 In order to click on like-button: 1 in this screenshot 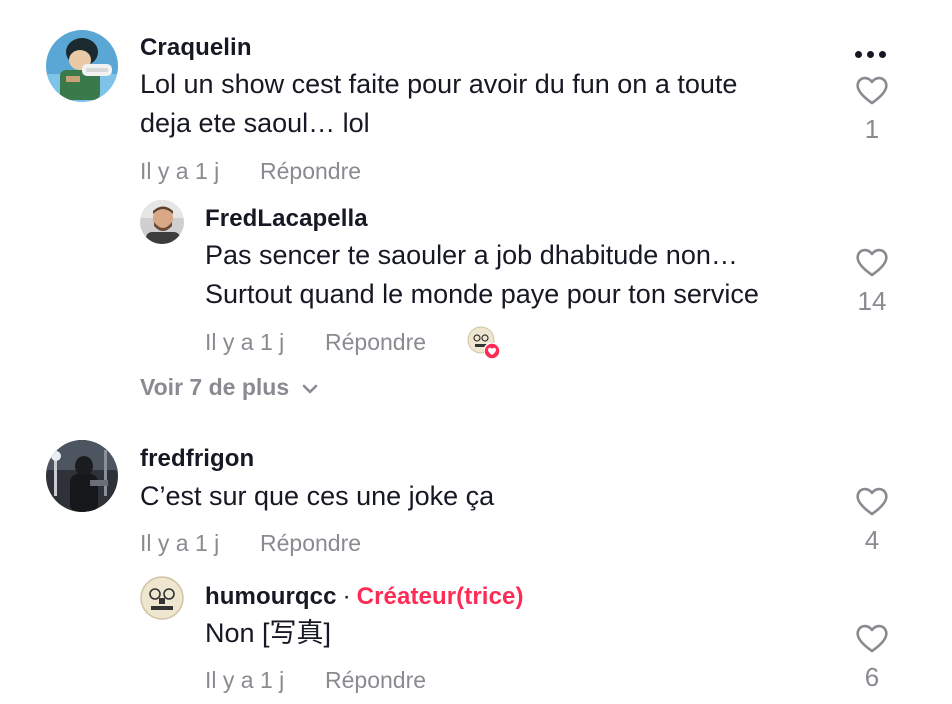, I will do `click(872, 109)`.